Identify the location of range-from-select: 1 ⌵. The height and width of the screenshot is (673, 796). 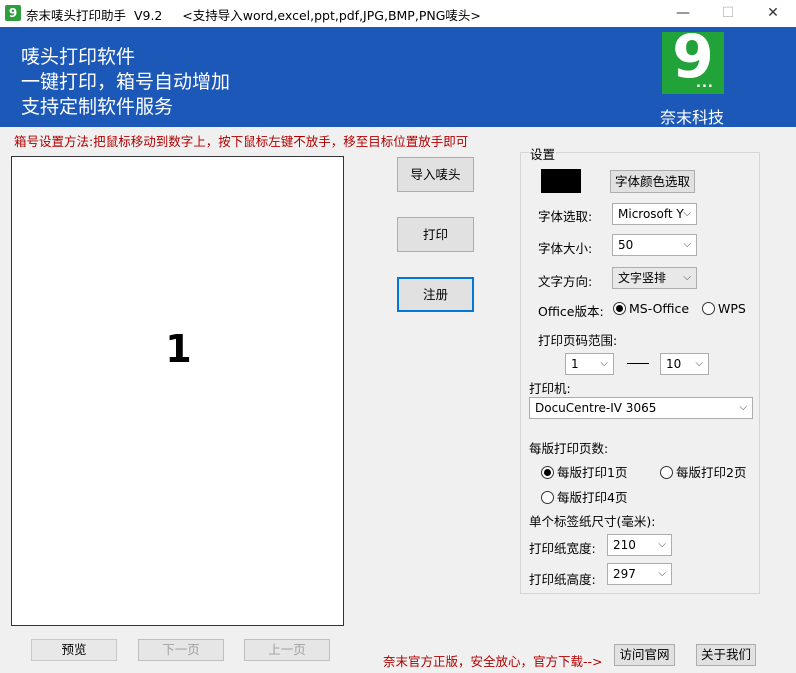
(589, 364).